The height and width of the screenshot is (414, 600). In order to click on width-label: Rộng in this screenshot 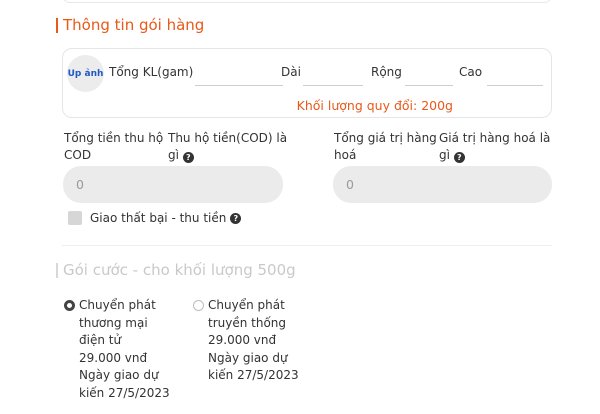, I will do `click(386, 72)`.